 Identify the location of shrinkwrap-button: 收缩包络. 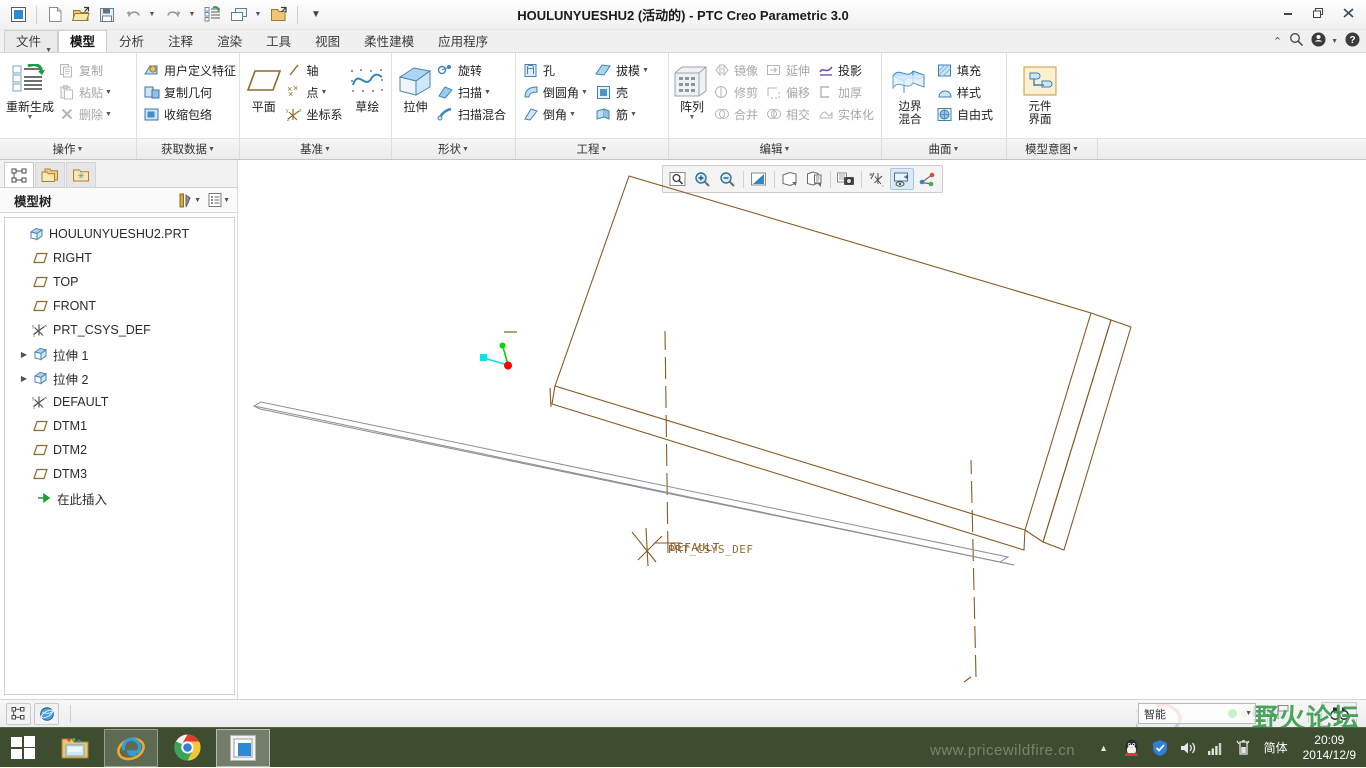
(191, 114).